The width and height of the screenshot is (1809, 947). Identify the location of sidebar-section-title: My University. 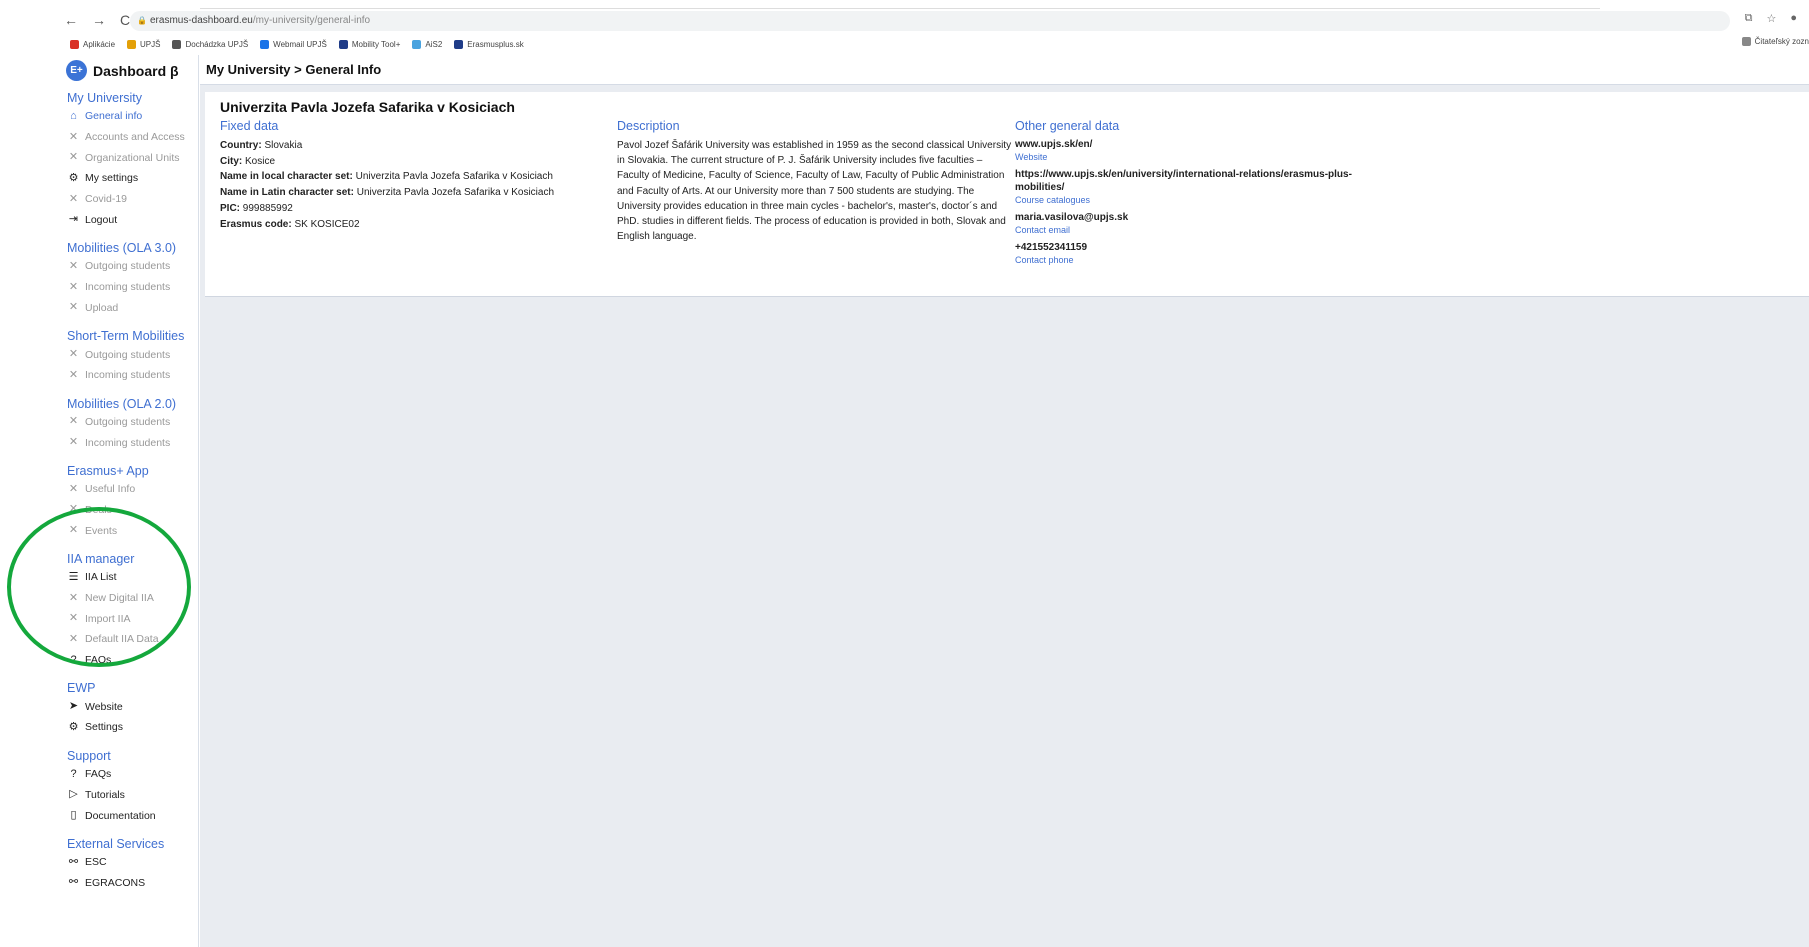
(105, 98).